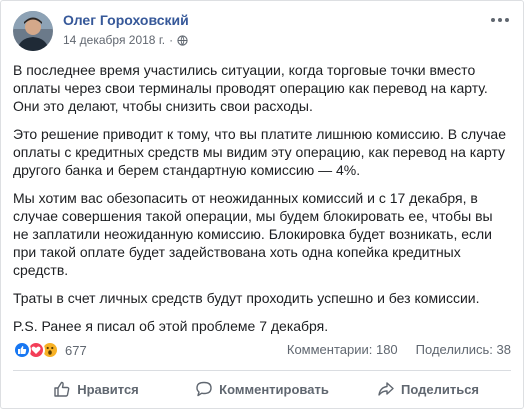 Image resolution: width=524 pixels, height=409 pixels. Describe the element at coordinates (440, 389) in the screenshot. I see `share-button-label: Поделиться` at that location.